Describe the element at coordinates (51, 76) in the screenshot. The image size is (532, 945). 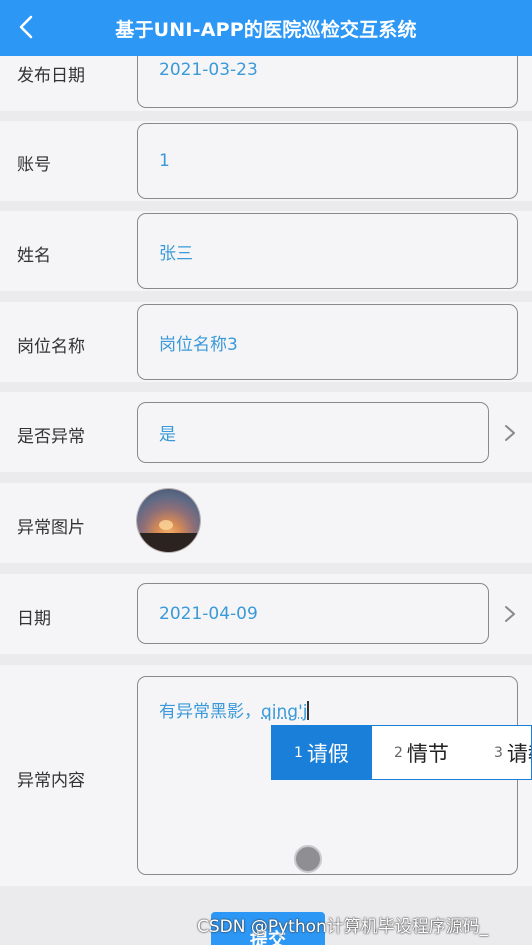
I see `publish-date-label: 发布日期` at that location.